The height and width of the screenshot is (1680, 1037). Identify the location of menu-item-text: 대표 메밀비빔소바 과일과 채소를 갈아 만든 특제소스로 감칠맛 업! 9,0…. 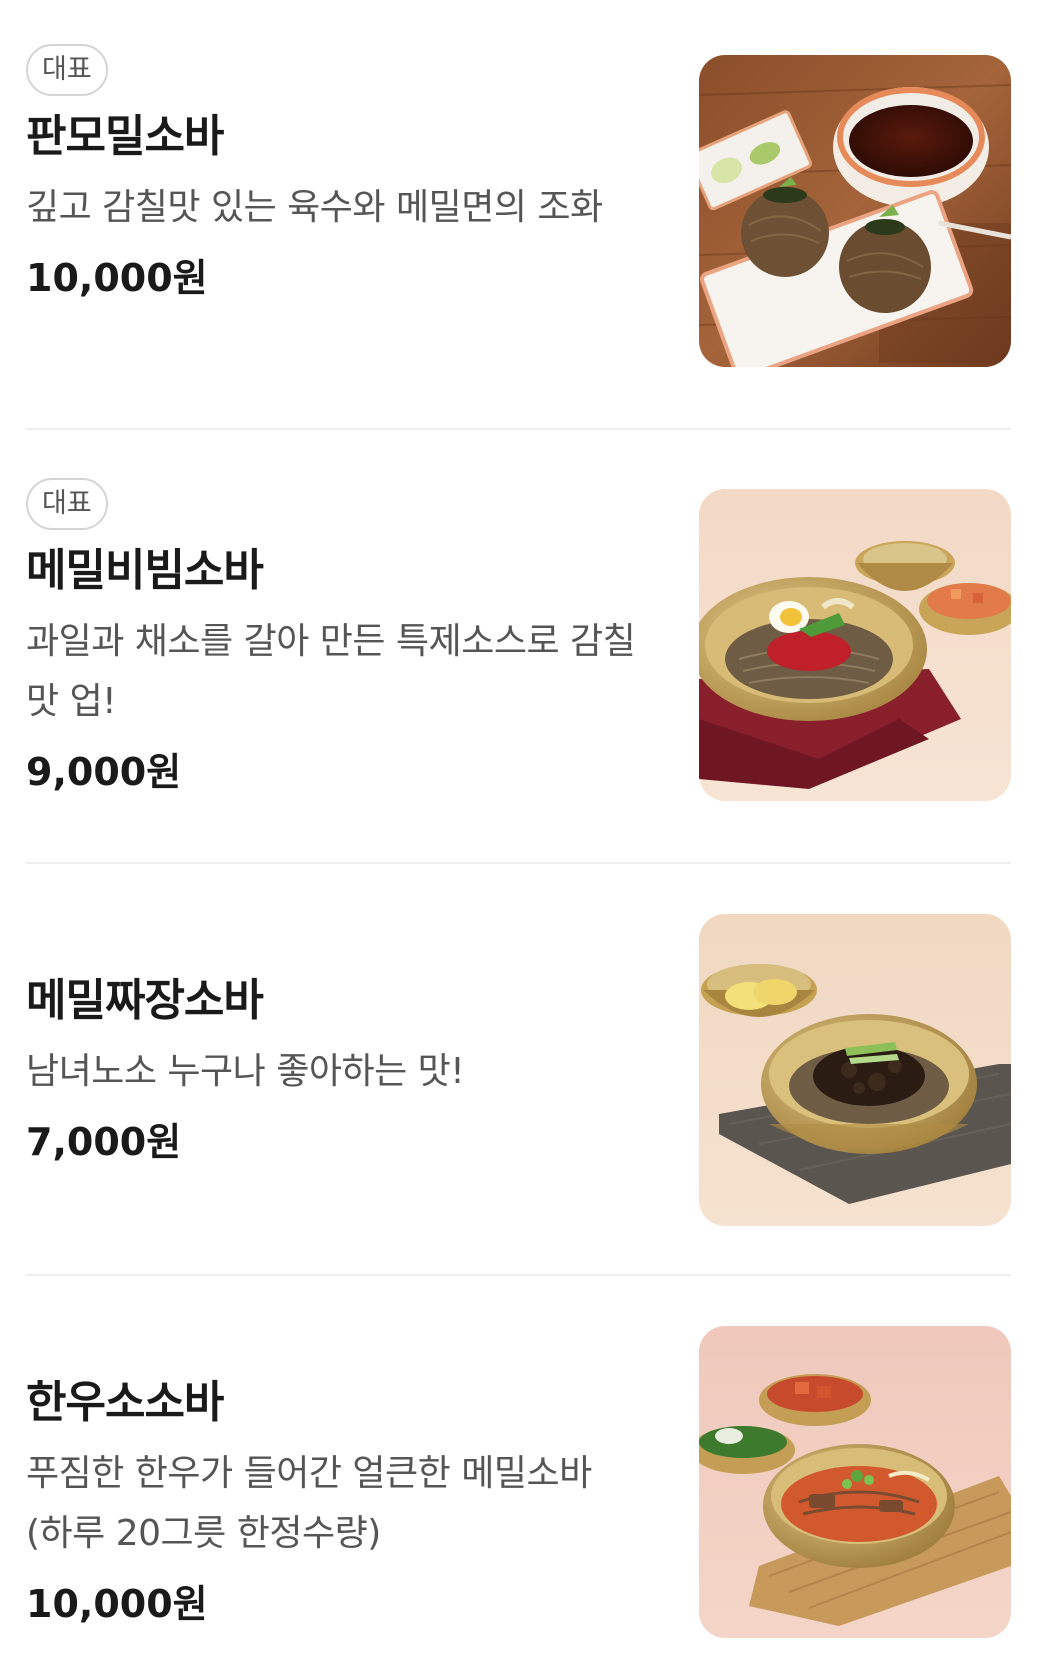
(336, 639).